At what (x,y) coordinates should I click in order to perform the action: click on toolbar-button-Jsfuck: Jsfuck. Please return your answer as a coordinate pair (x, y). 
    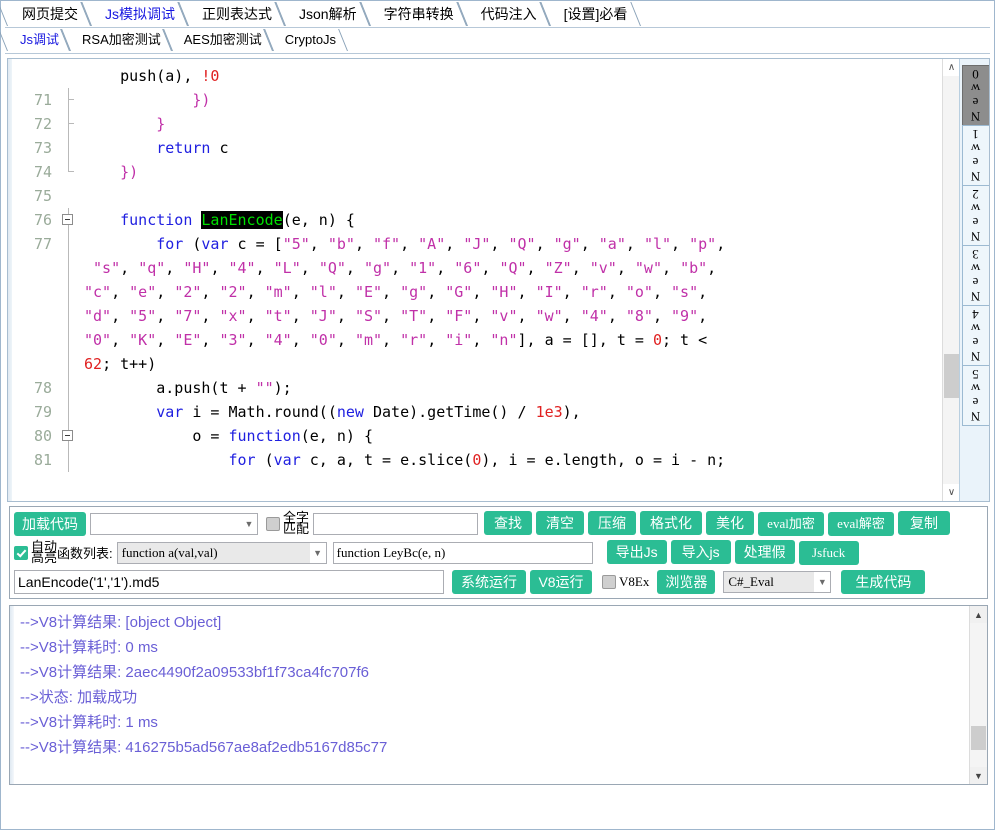
    Looking at the image, I should click on (828, 553).